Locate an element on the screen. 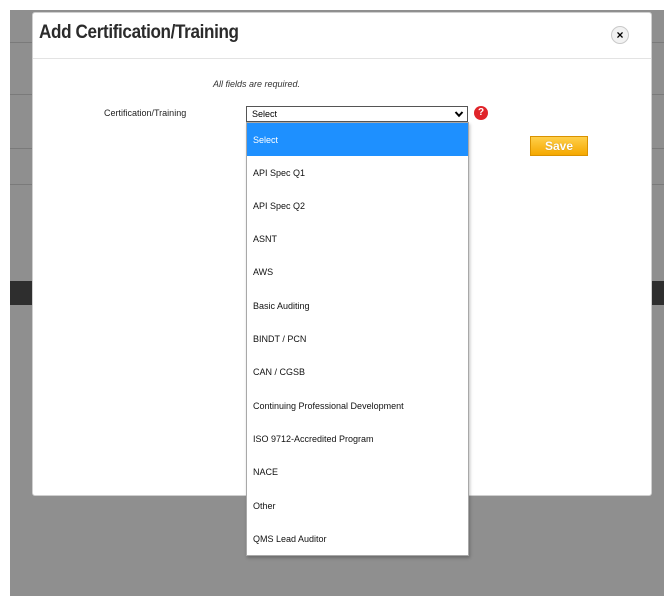 The image size is (664, 596). dropdown-option: Continuing Professional Development is located at coordinates (357, 405).